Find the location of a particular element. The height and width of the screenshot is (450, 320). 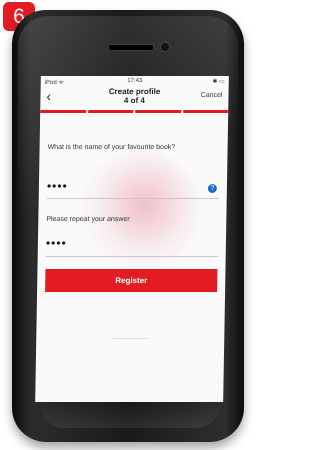

home-indicator is located at coordinates (130, 338).